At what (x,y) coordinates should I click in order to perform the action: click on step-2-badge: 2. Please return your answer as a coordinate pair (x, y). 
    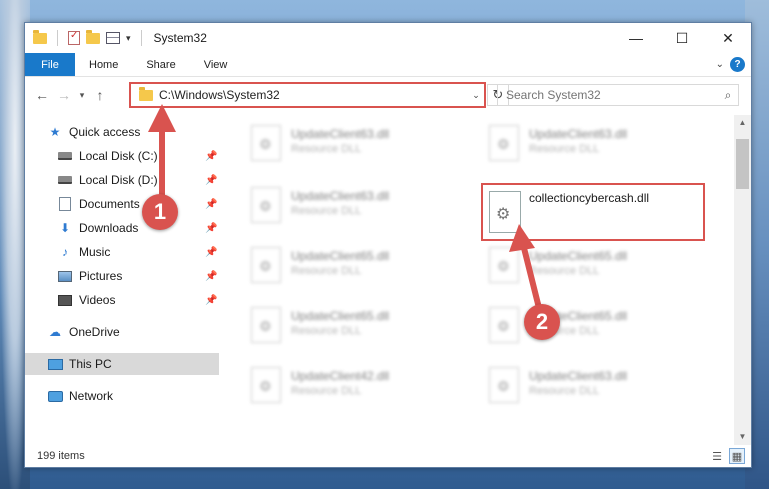
    Looking at the image, I should click on (542, 322).